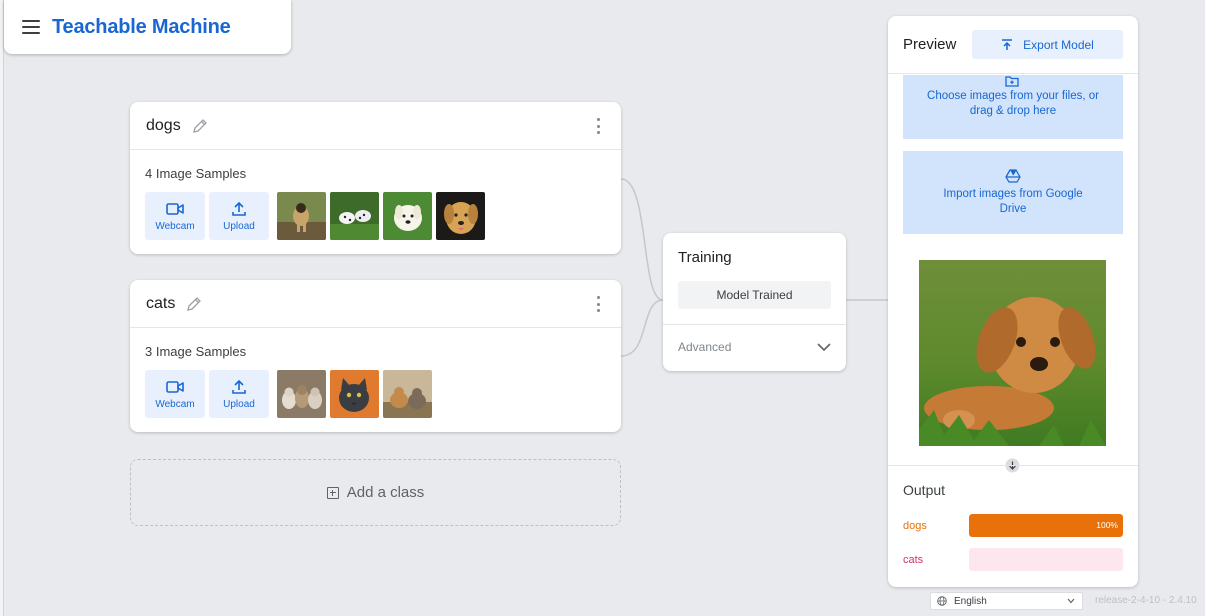  I want to click on output-row-dogs: dogs 100%, so click(1013, 525).